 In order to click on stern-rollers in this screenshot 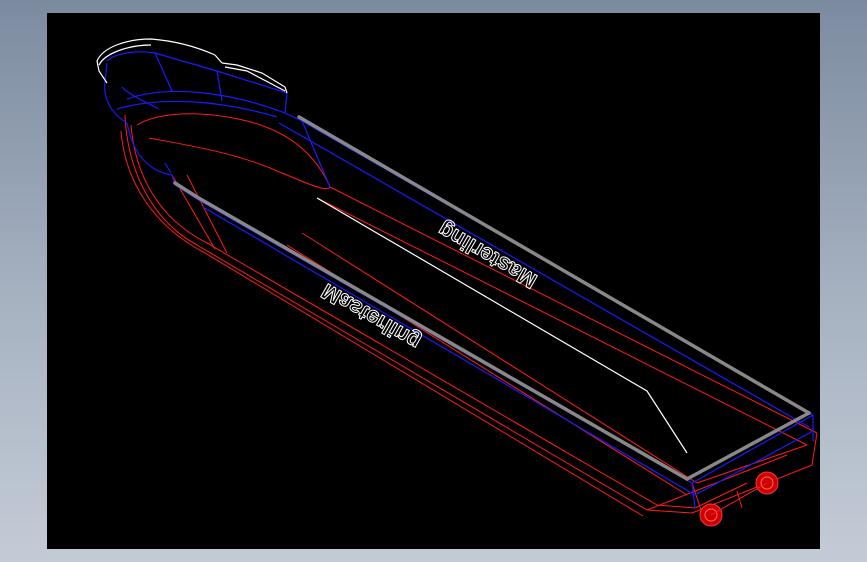, I will do `click(739, 499)`.